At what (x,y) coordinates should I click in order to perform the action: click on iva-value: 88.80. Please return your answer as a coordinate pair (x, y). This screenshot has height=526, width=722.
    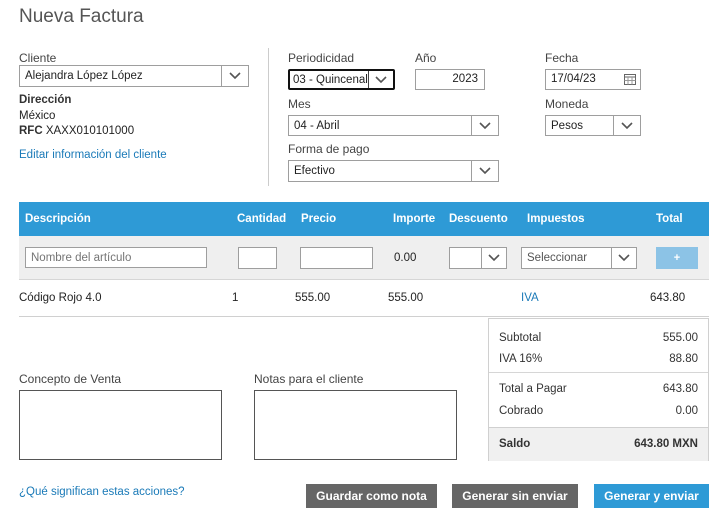
    Looking at the image, I should click on (683, 359).